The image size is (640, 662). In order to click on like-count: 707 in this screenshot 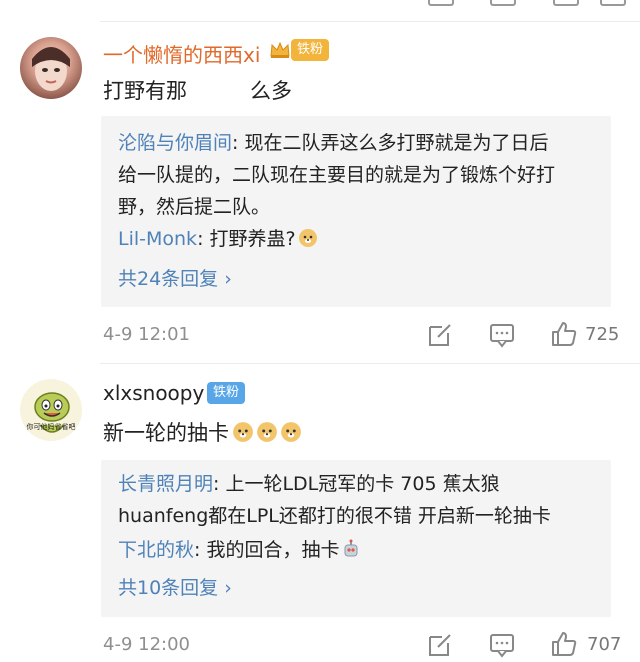, I will do `click(604, 644)`.